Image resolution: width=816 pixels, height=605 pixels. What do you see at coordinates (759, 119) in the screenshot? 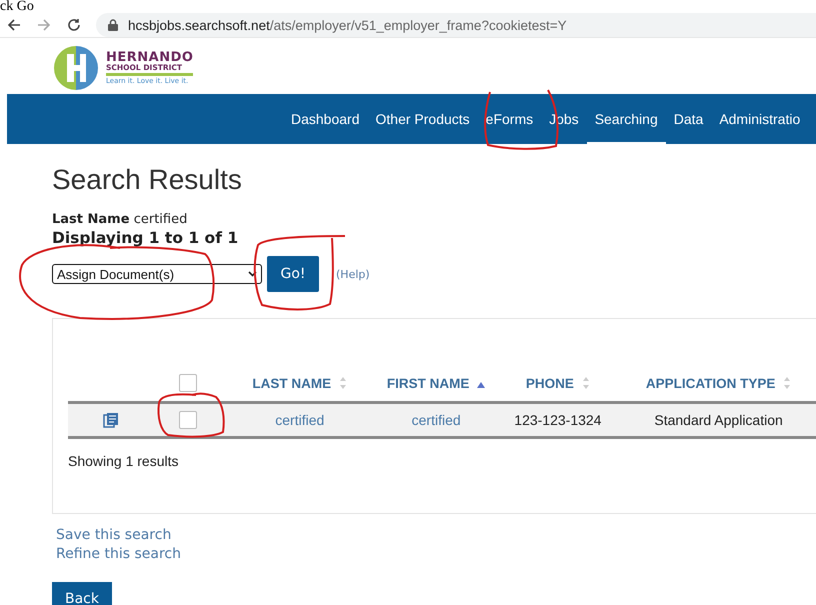
I see `nav-link: Administratio` at bounding box center [759, 119].